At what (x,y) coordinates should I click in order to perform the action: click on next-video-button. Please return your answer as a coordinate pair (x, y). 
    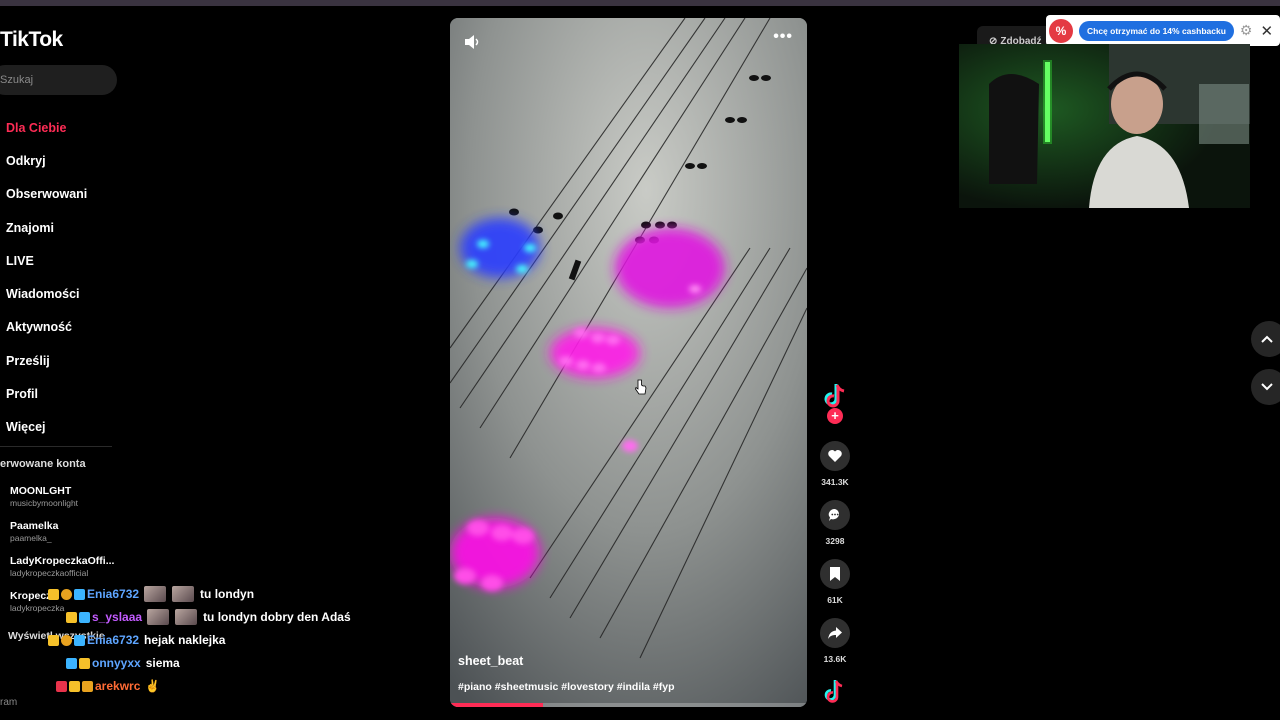
    Looking at the image, I should click on (1265, 387).